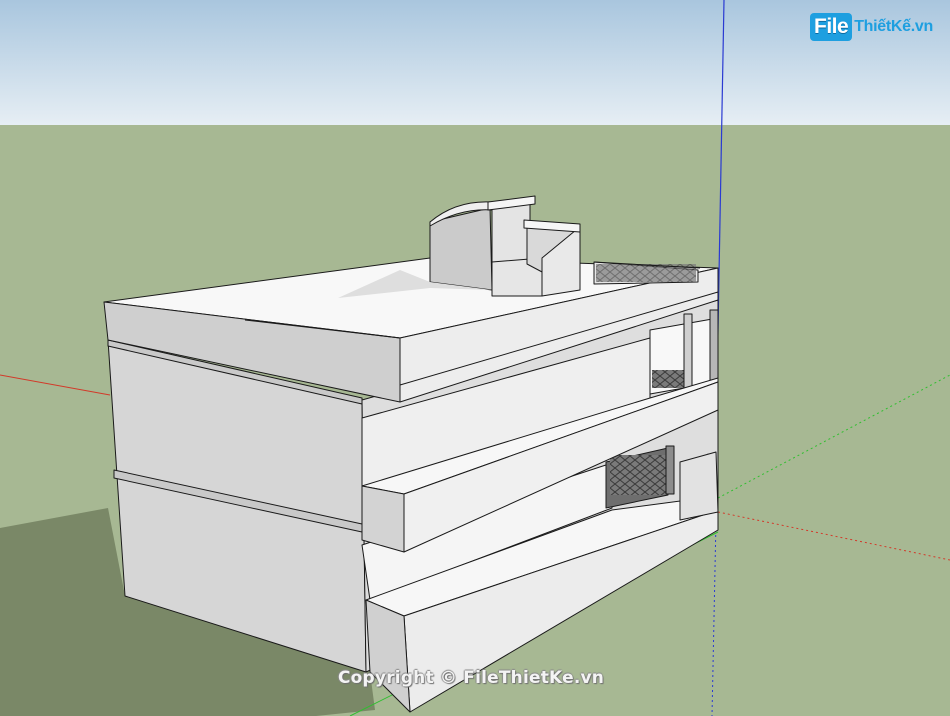  I want to click on middle-floor-railing, so click(670, 379).